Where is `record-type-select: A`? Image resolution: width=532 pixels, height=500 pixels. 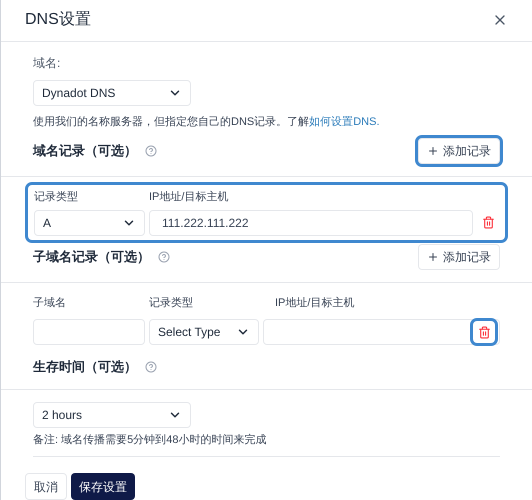
record-type-select: A is located at coordinates (89, 223).